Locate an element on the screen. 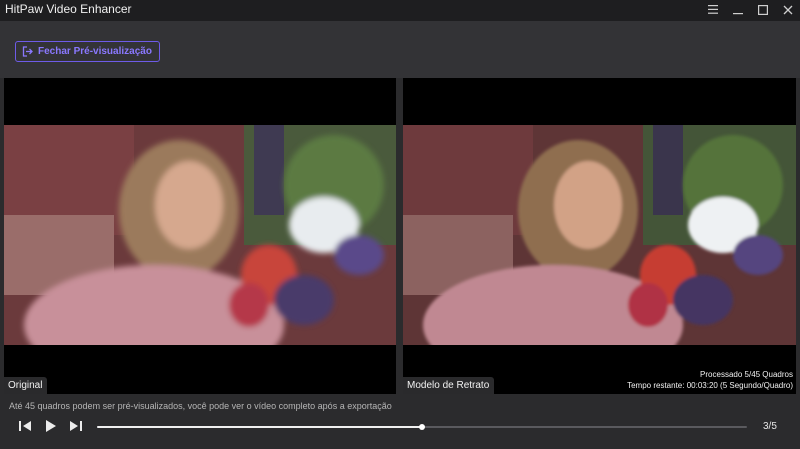  next-frame-button is located at coordinates (76, 426).